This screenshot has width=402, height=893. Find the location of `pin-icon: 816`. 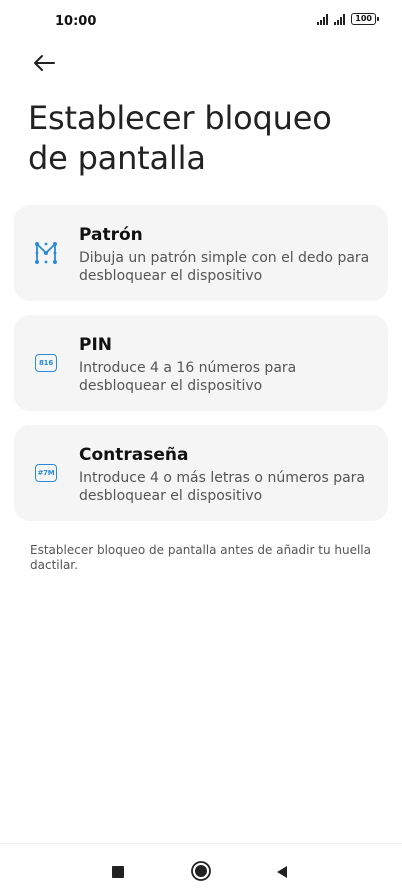

pin-icon: 816 is located at coordinates (46, 363).